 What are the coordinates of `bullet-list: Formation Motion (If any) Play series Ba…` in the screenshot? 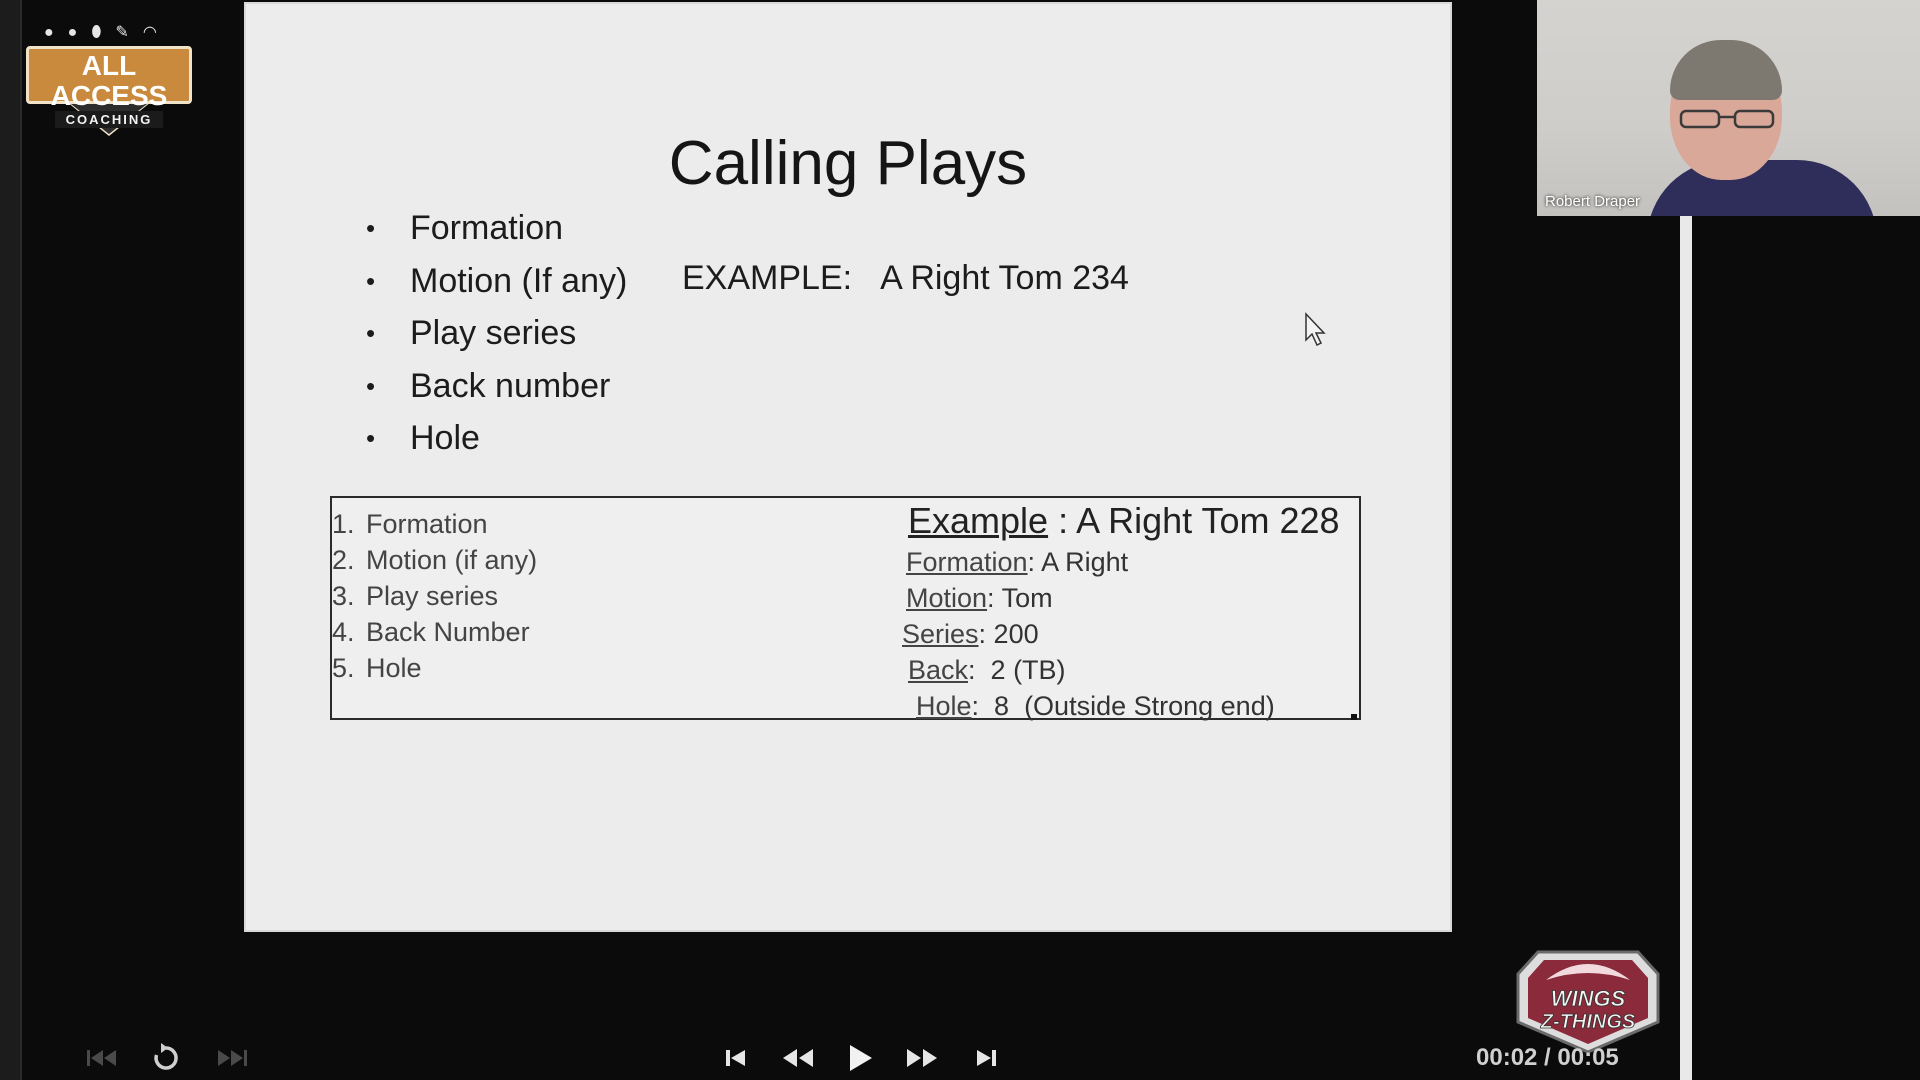 It's located at (495, 333).